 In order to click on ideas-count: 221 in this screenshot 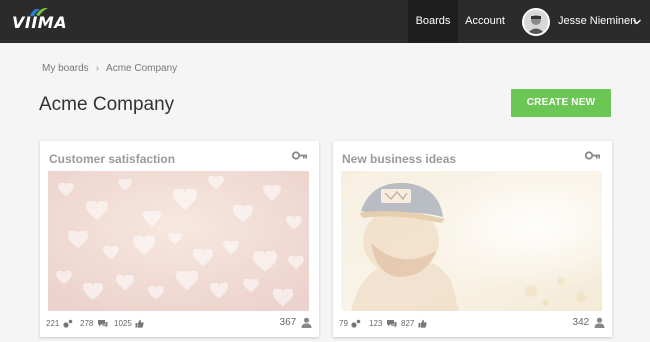, I will do `click(53, 323)`.